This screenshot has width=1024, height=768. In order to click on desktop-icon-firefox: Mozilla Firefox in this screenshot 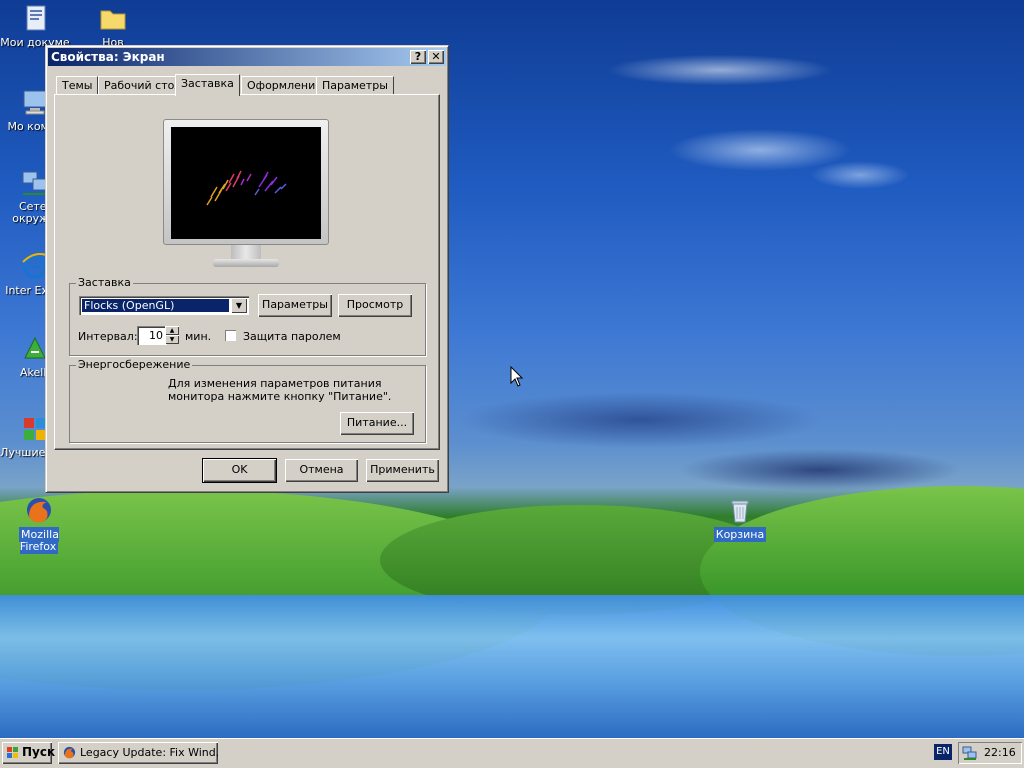, I will do `click(39, 524)`.